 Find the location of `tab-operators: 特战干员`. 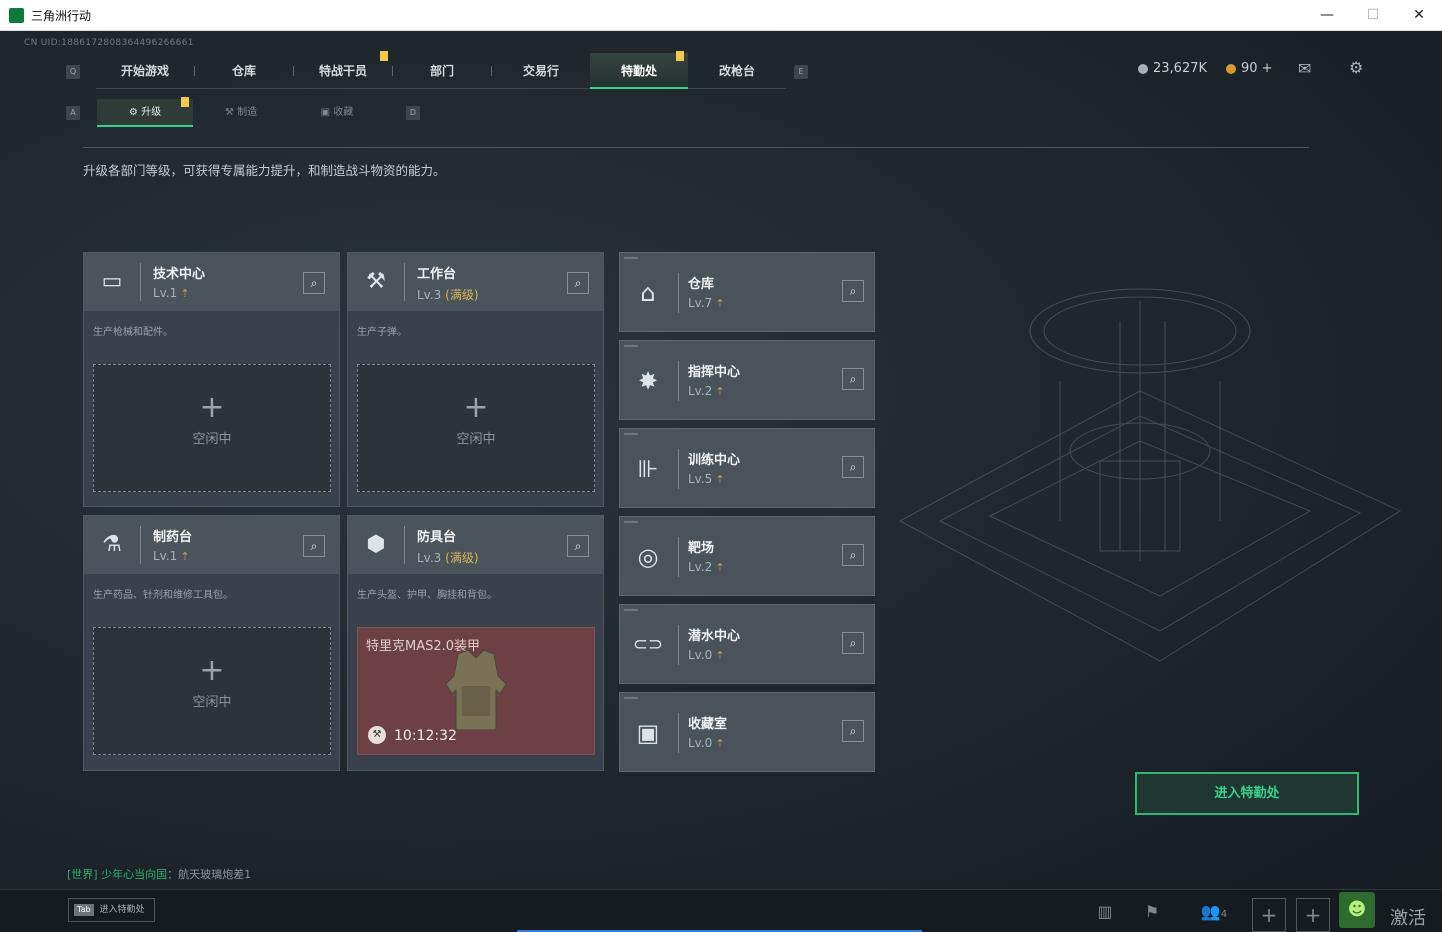

tab-operators: 特战干员 is located at coordinates (343, 70).